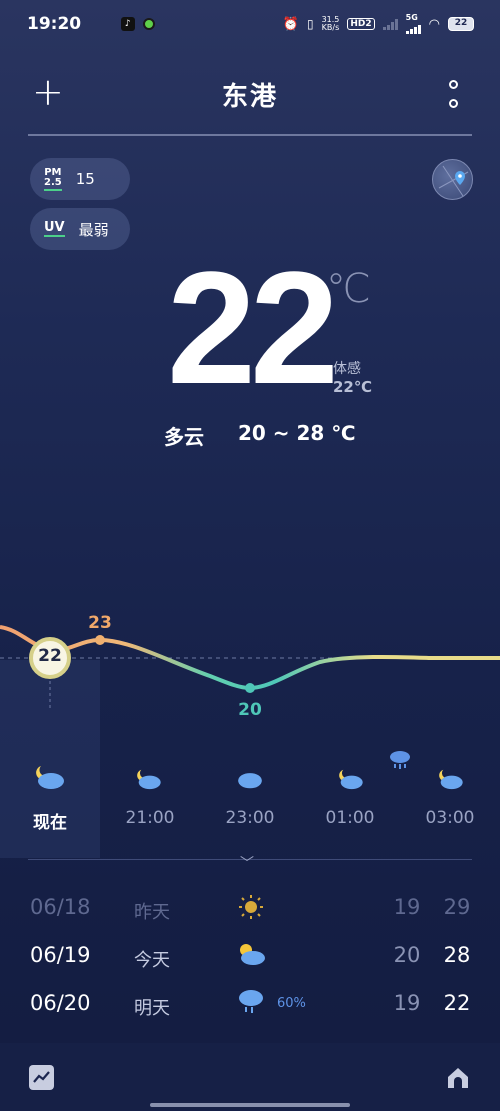  What do you see at coordinates (290, 24) in the screenshot?
I see `alarm-icon: ⏰` at bounding box center [290, 24].